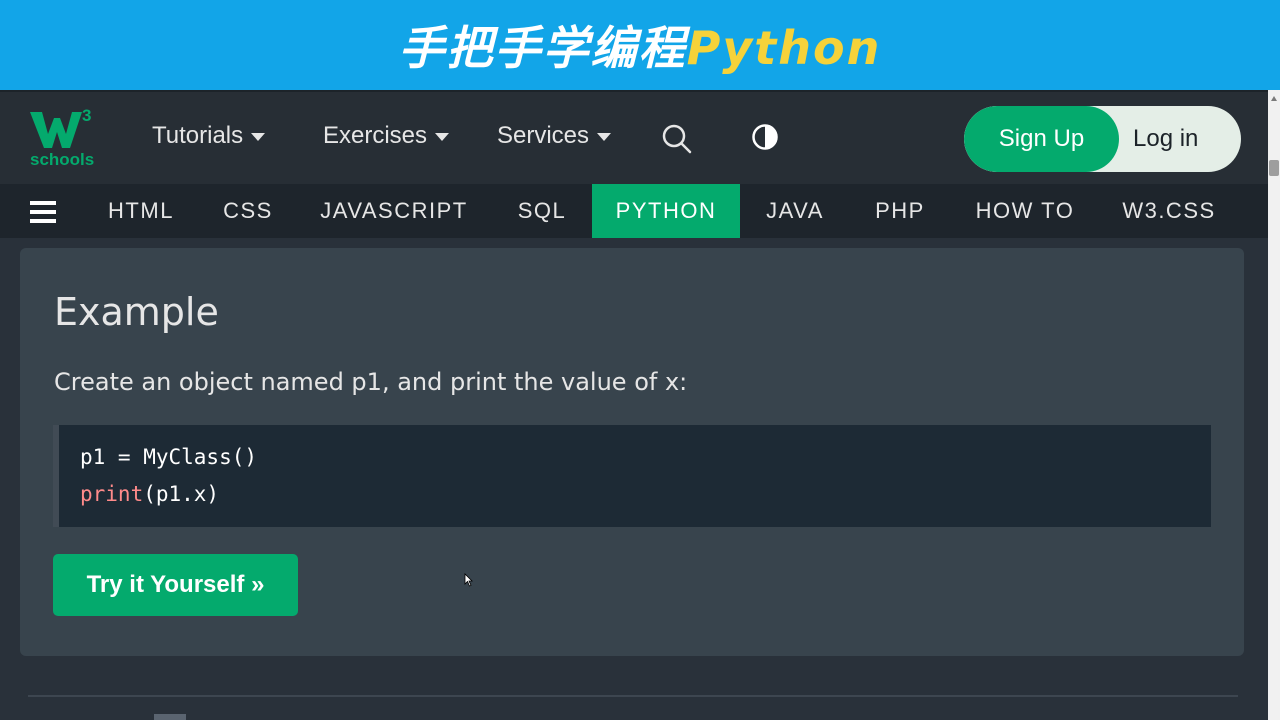  What do you see at coordinates (1025, 211) in the screenshot?
I see `subnav-item-howto: HOW TO` at bounding box center [1025, 211].